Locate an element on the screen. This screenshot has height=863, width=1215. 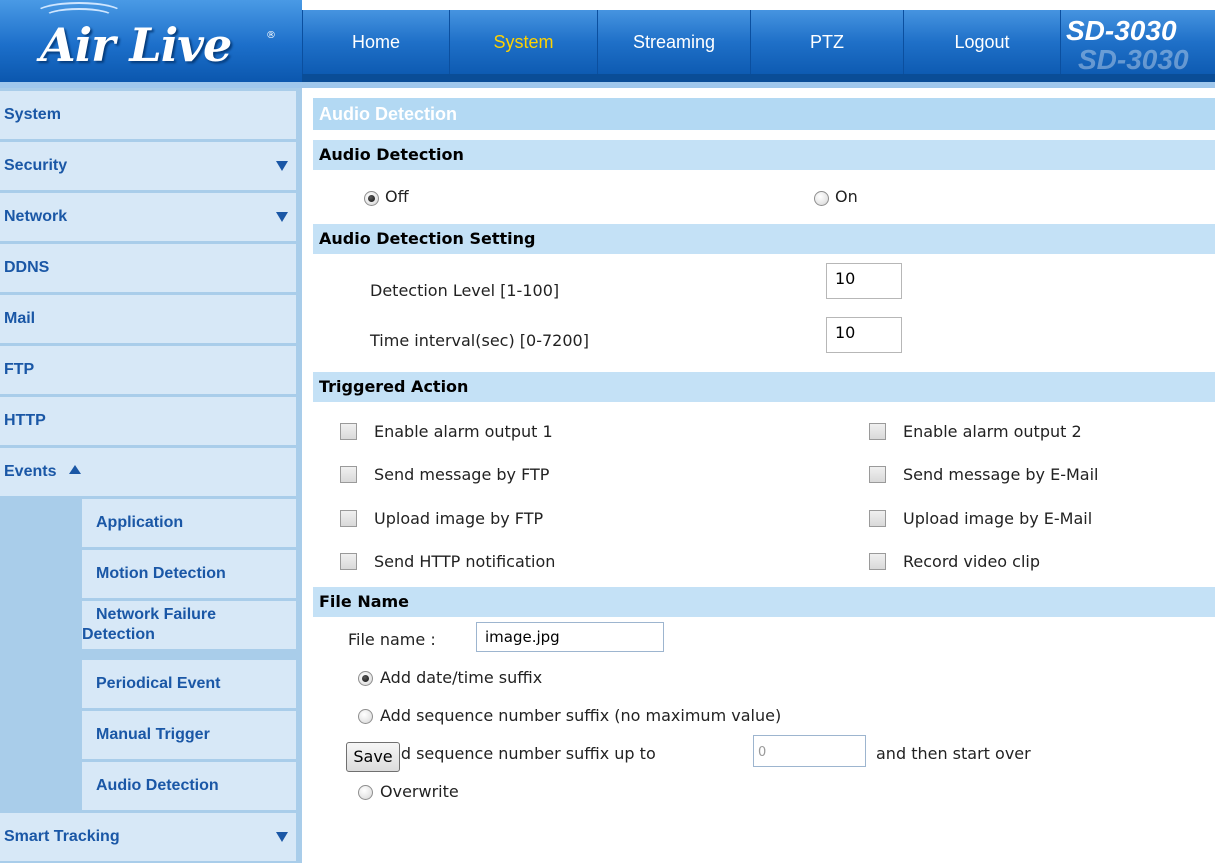
time-interval-input: 10 is located at coordinates (864, 335).